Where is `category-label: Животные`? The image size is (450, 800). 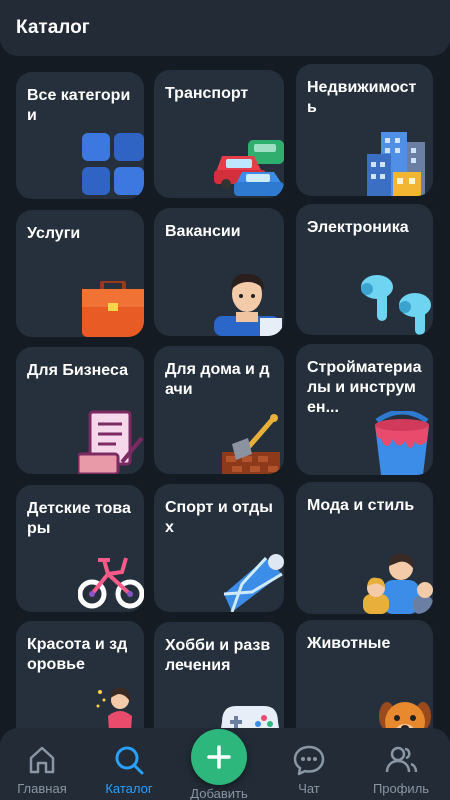
category-label: Животные is located at coordinates (349, 643).